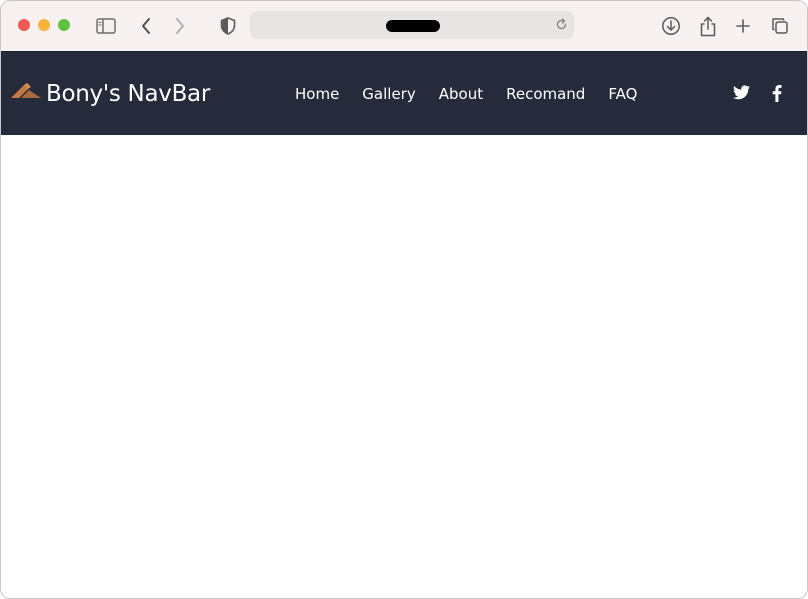  Describe the element at coordinates (545, 94) in the screenshot. I see `nav-link-recomand: Recomand` at that location.